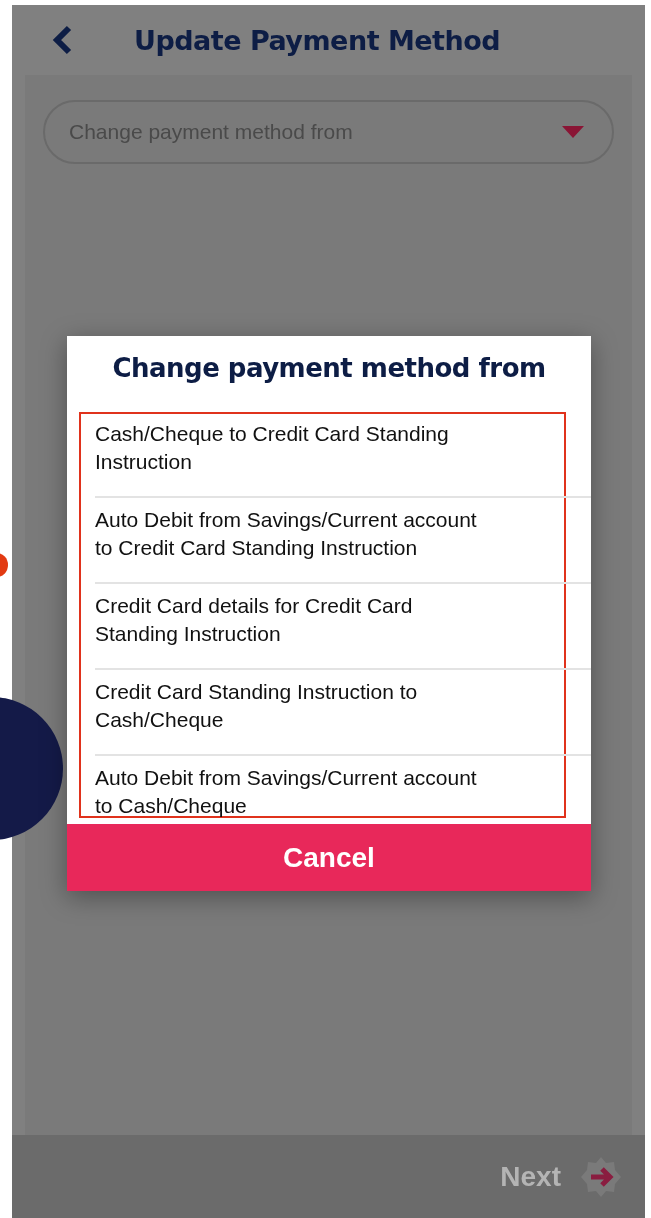 This screenshot has height=1218, width=651. What do you see at coordinates (343, 541) in the screenshot?
I see `option-item: Auto Debit from Savings/Current account to Credit Card Standing Instruction` at bounding box center [343, 541].